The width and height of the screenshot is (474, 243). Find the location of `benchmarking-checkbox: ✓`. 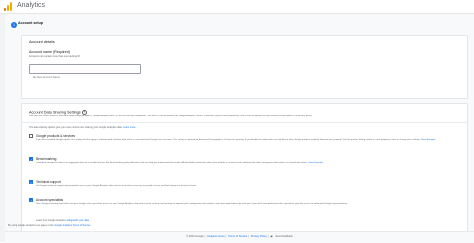

benchmarking-checkbox: ✓ is located at coordinates (31, 159).